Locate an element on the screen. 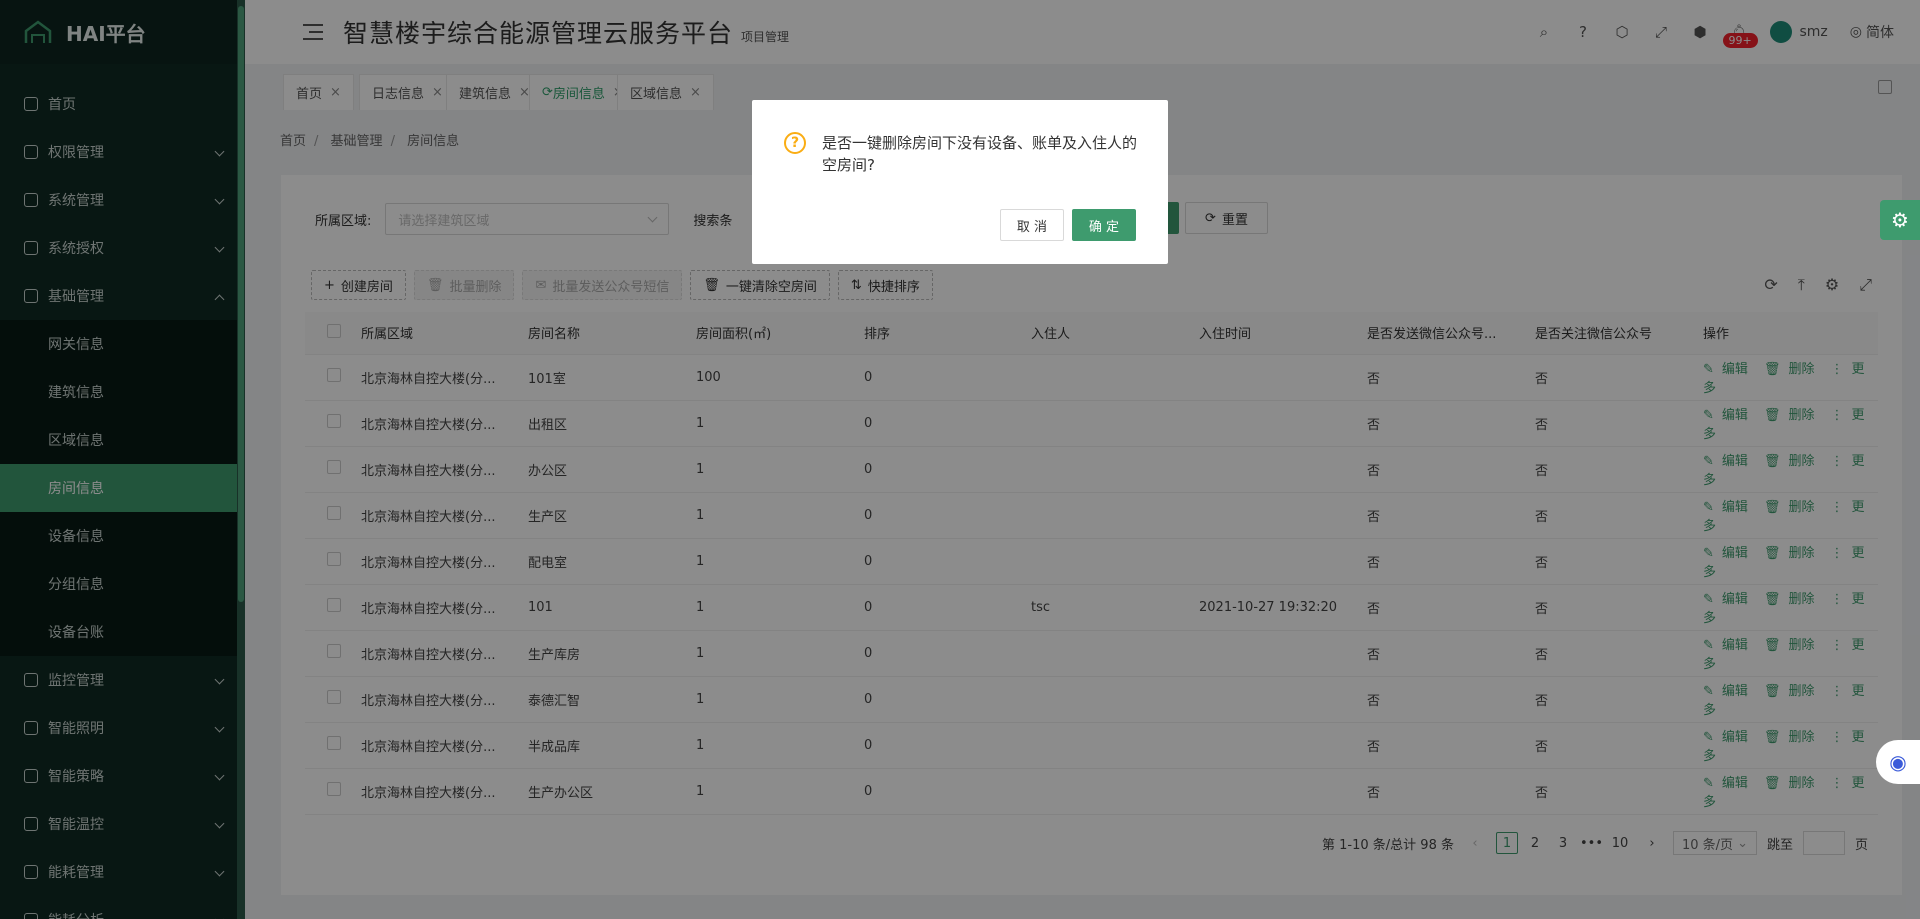 This screenshot has height=919, width=1920. confirm-message: 是否一键删除房间下没有设备、账单及入住人的空房间? is located at coordinates (980, 154).